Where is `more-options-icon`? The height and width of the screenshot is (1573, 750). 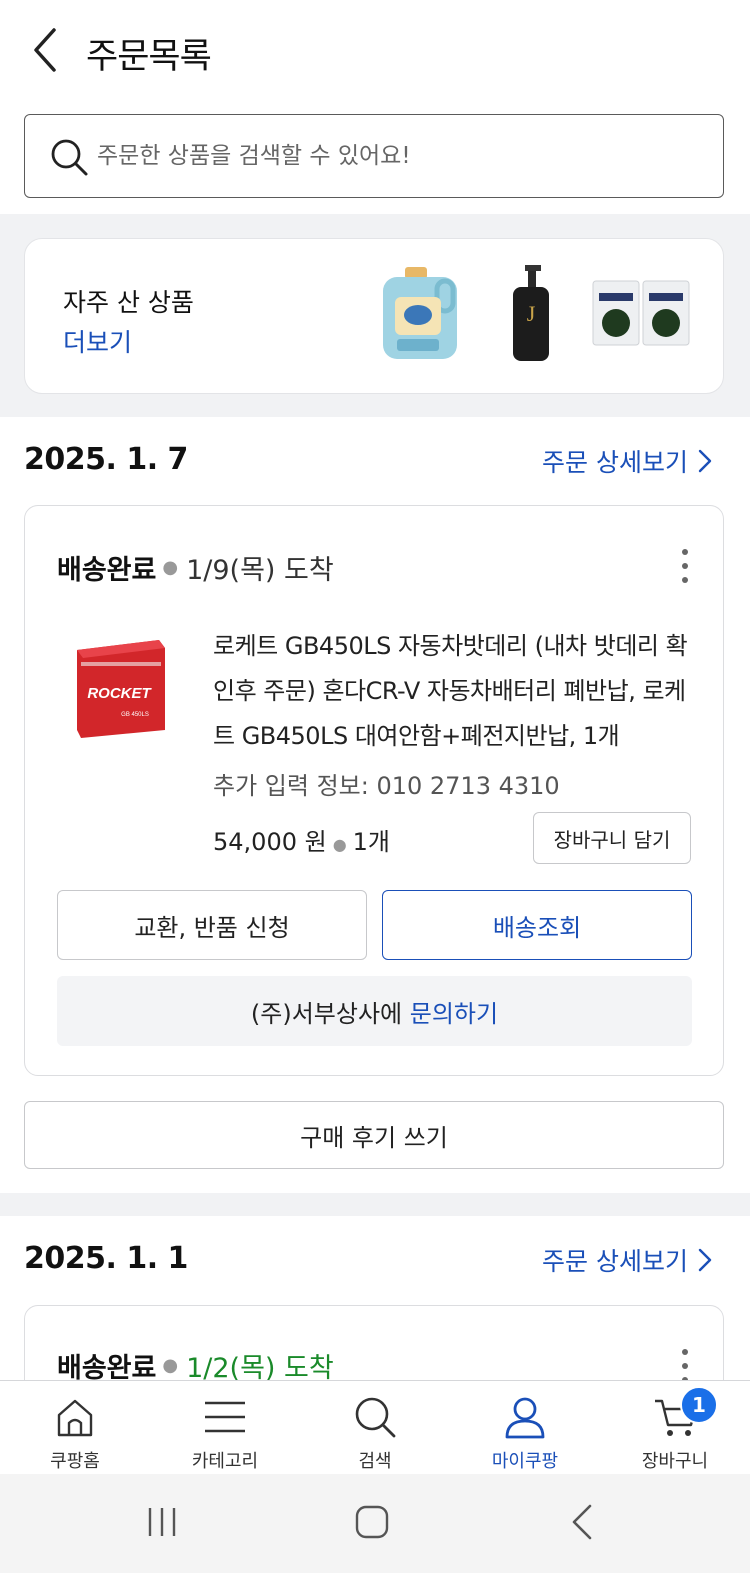
more-options-icon is located at coordinates (685, 566).